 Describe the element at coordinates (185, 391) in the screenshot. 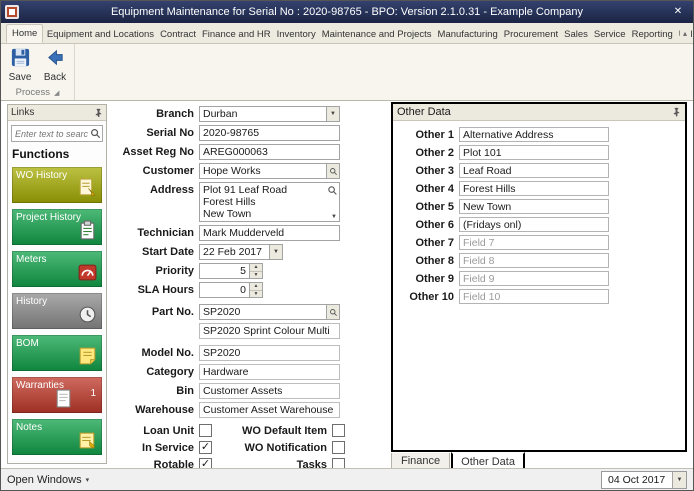

I see `bin-label: Bin` at that location.